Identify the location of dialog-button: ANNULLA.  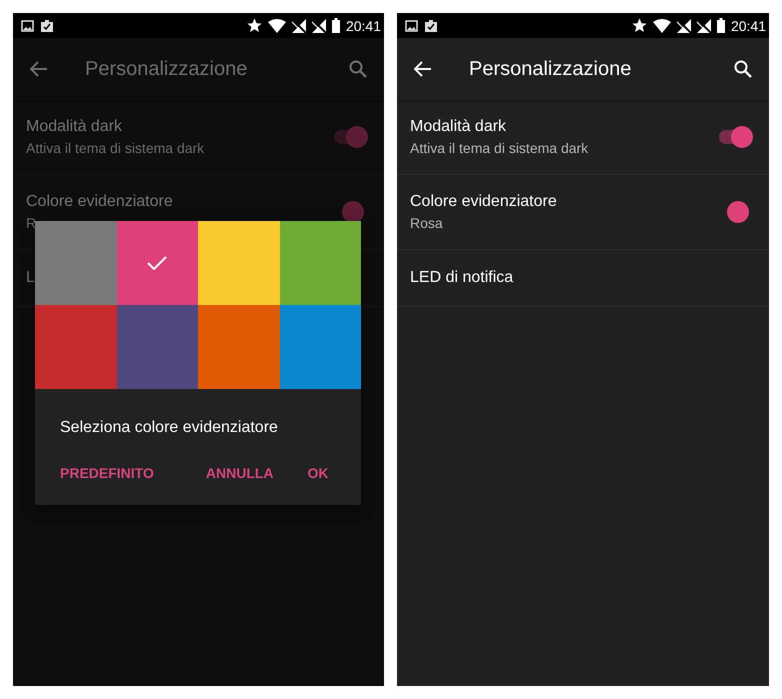
(240, 473).